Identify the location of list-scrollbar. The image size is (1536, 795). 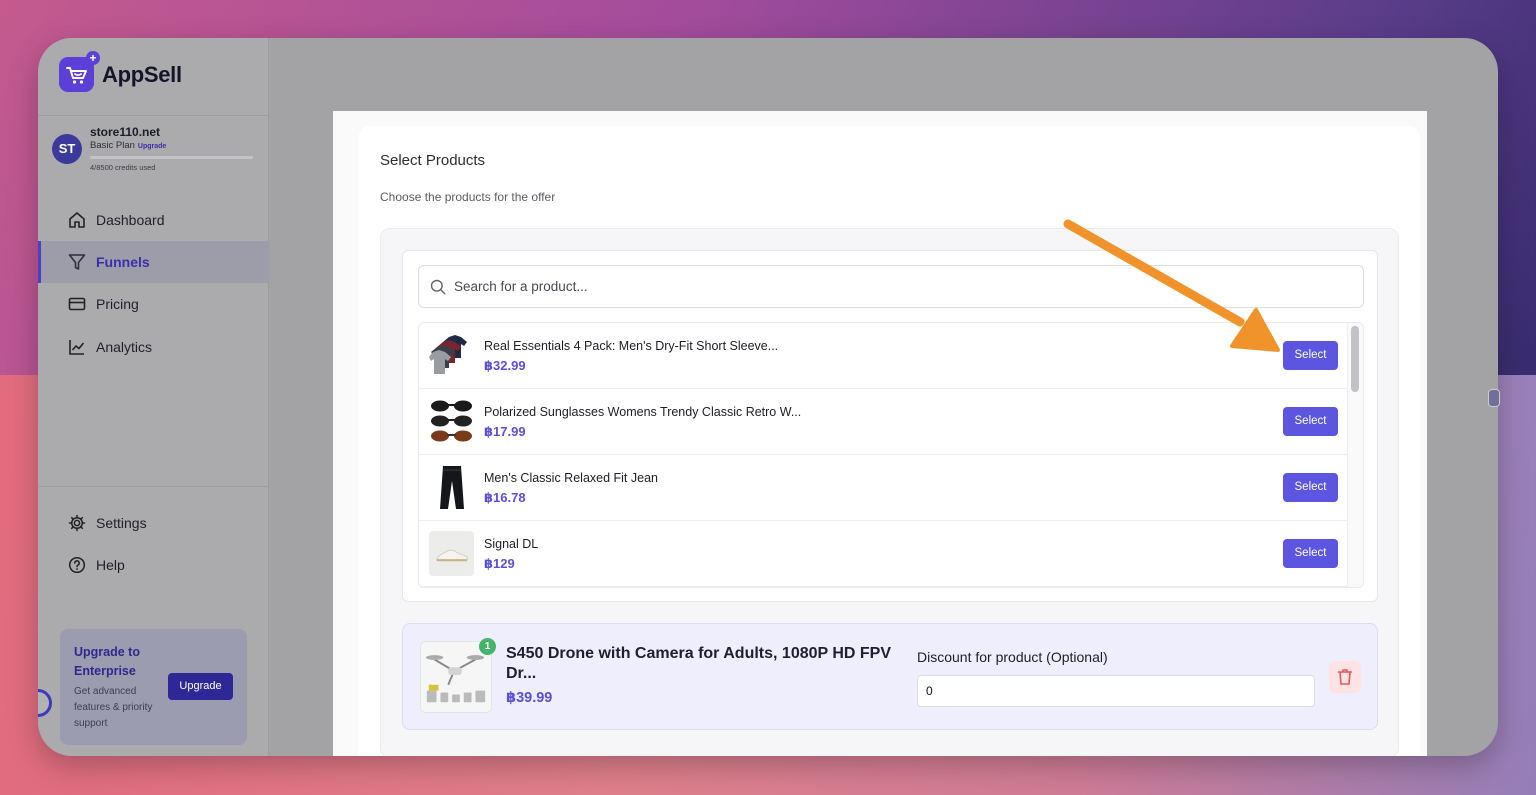
(1355, 455).